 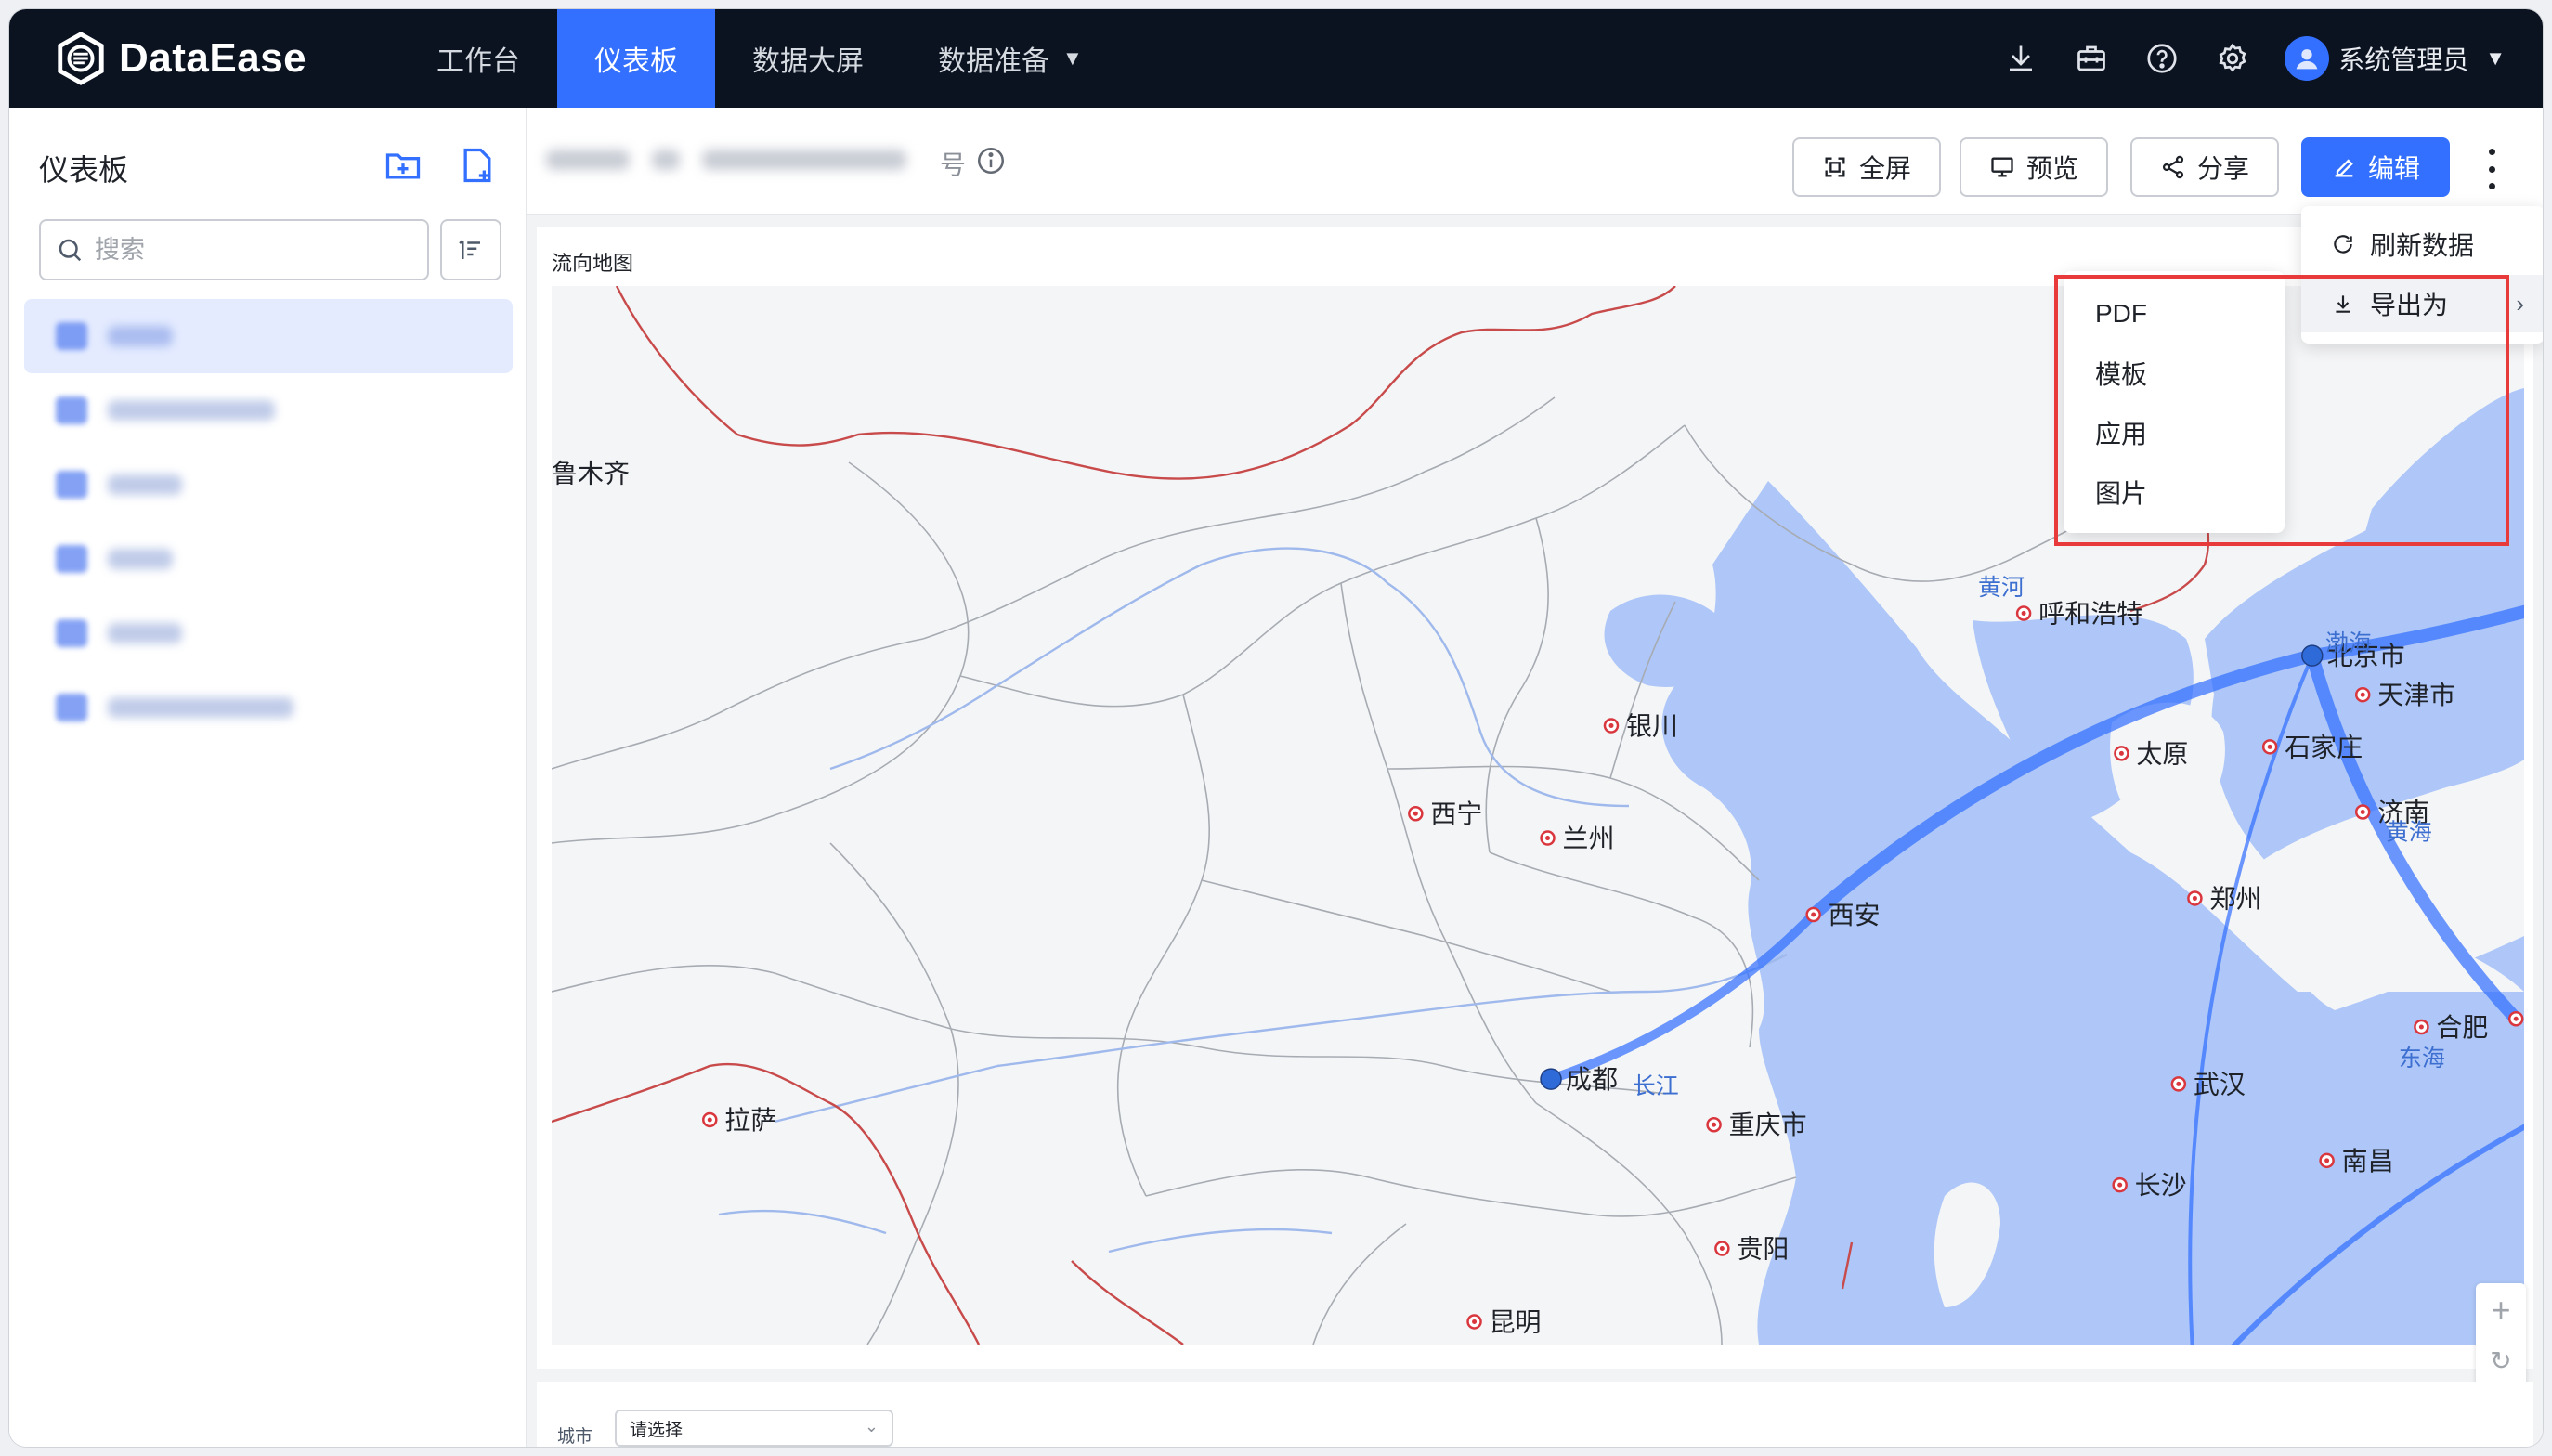 I want to click on more-options-menu: 刷新数据 导出为 ›, so click(x=2422, y=275).